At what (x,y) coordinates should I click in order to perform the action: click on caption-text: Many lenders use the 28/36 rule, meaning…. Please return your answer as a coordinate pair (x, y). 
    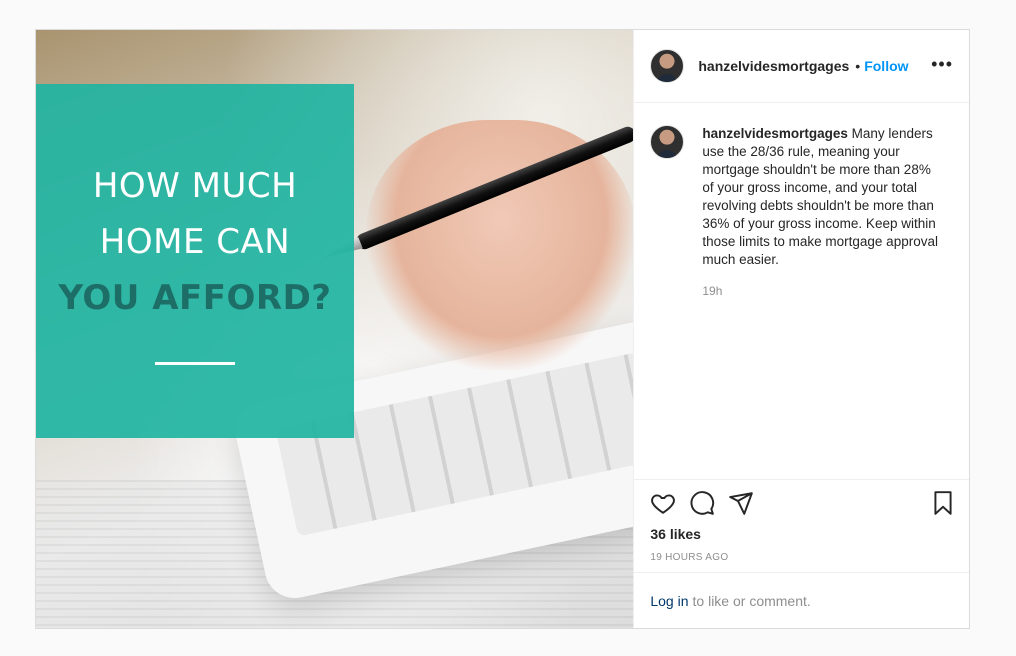
    Looking at the image, I should click on (820, 196).